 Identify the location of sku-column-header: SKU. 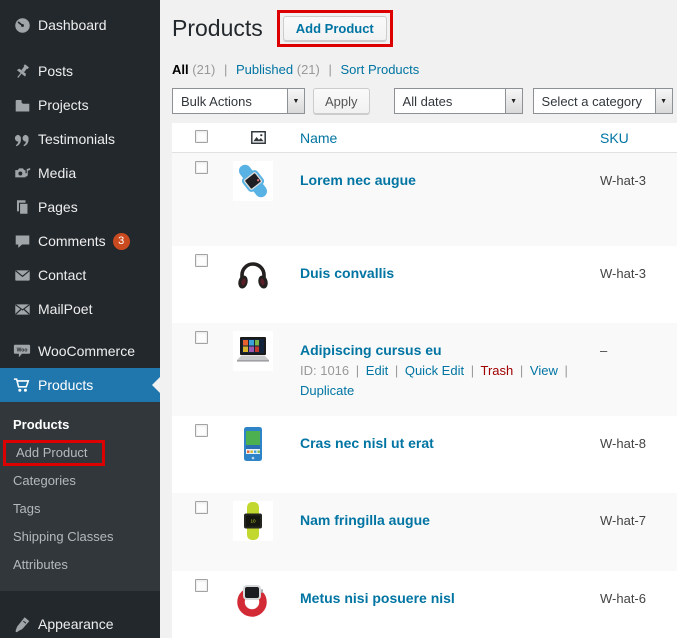
(636, 138).